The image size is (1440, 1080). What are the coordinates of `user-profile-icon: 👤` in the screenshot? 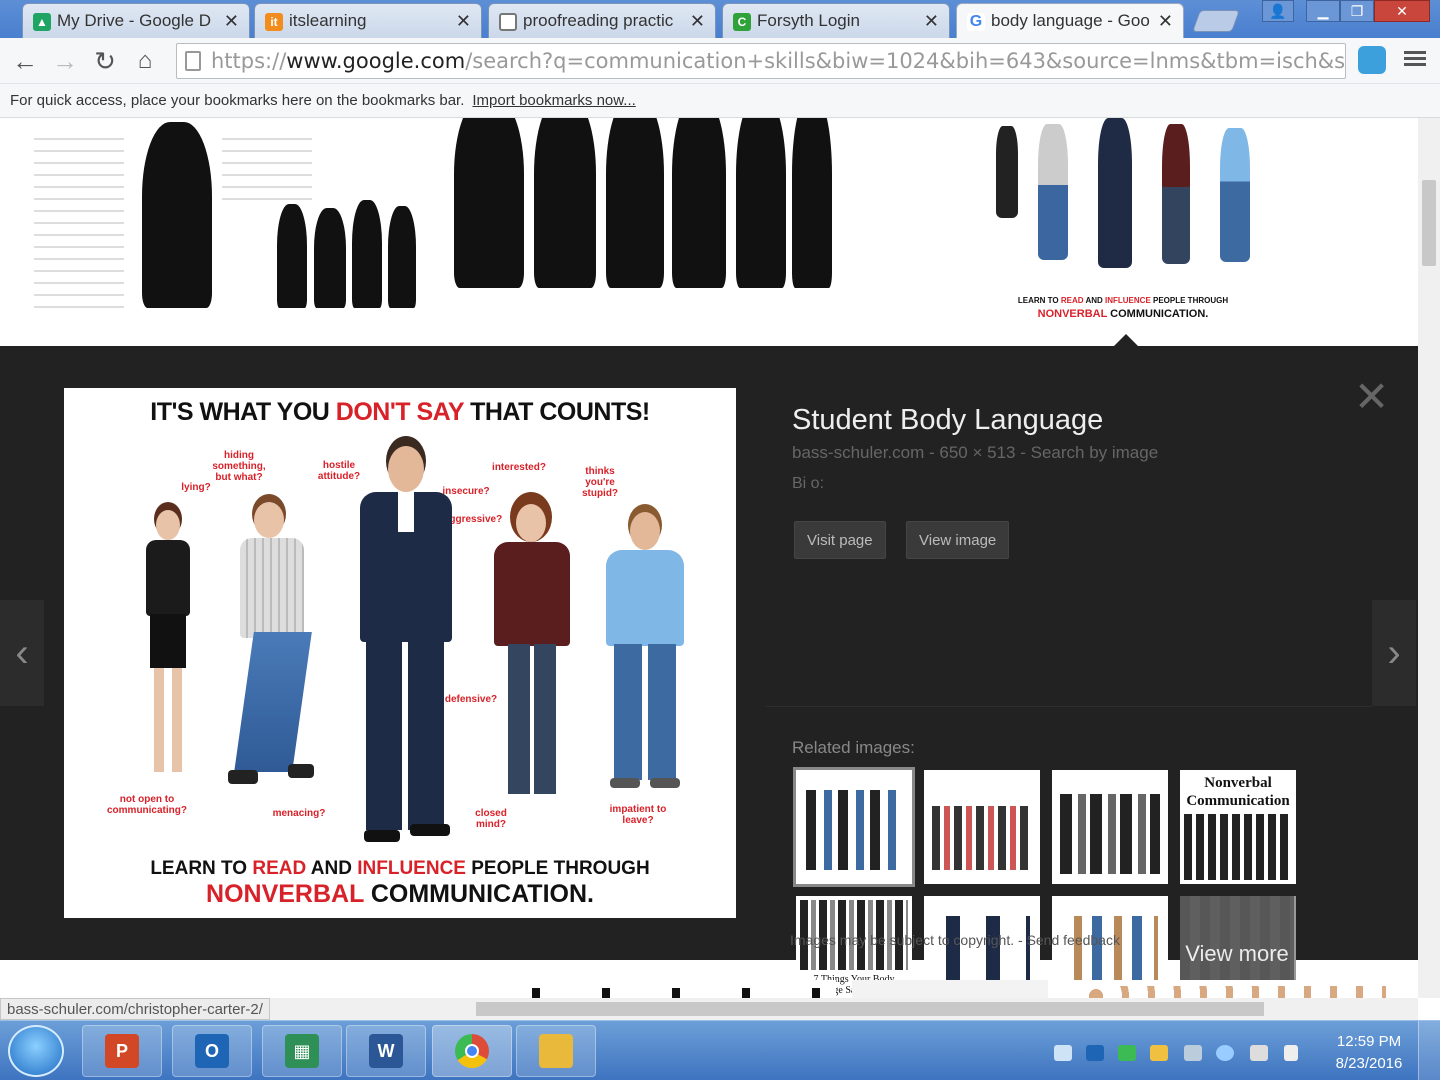 It's located at (1278, 11).